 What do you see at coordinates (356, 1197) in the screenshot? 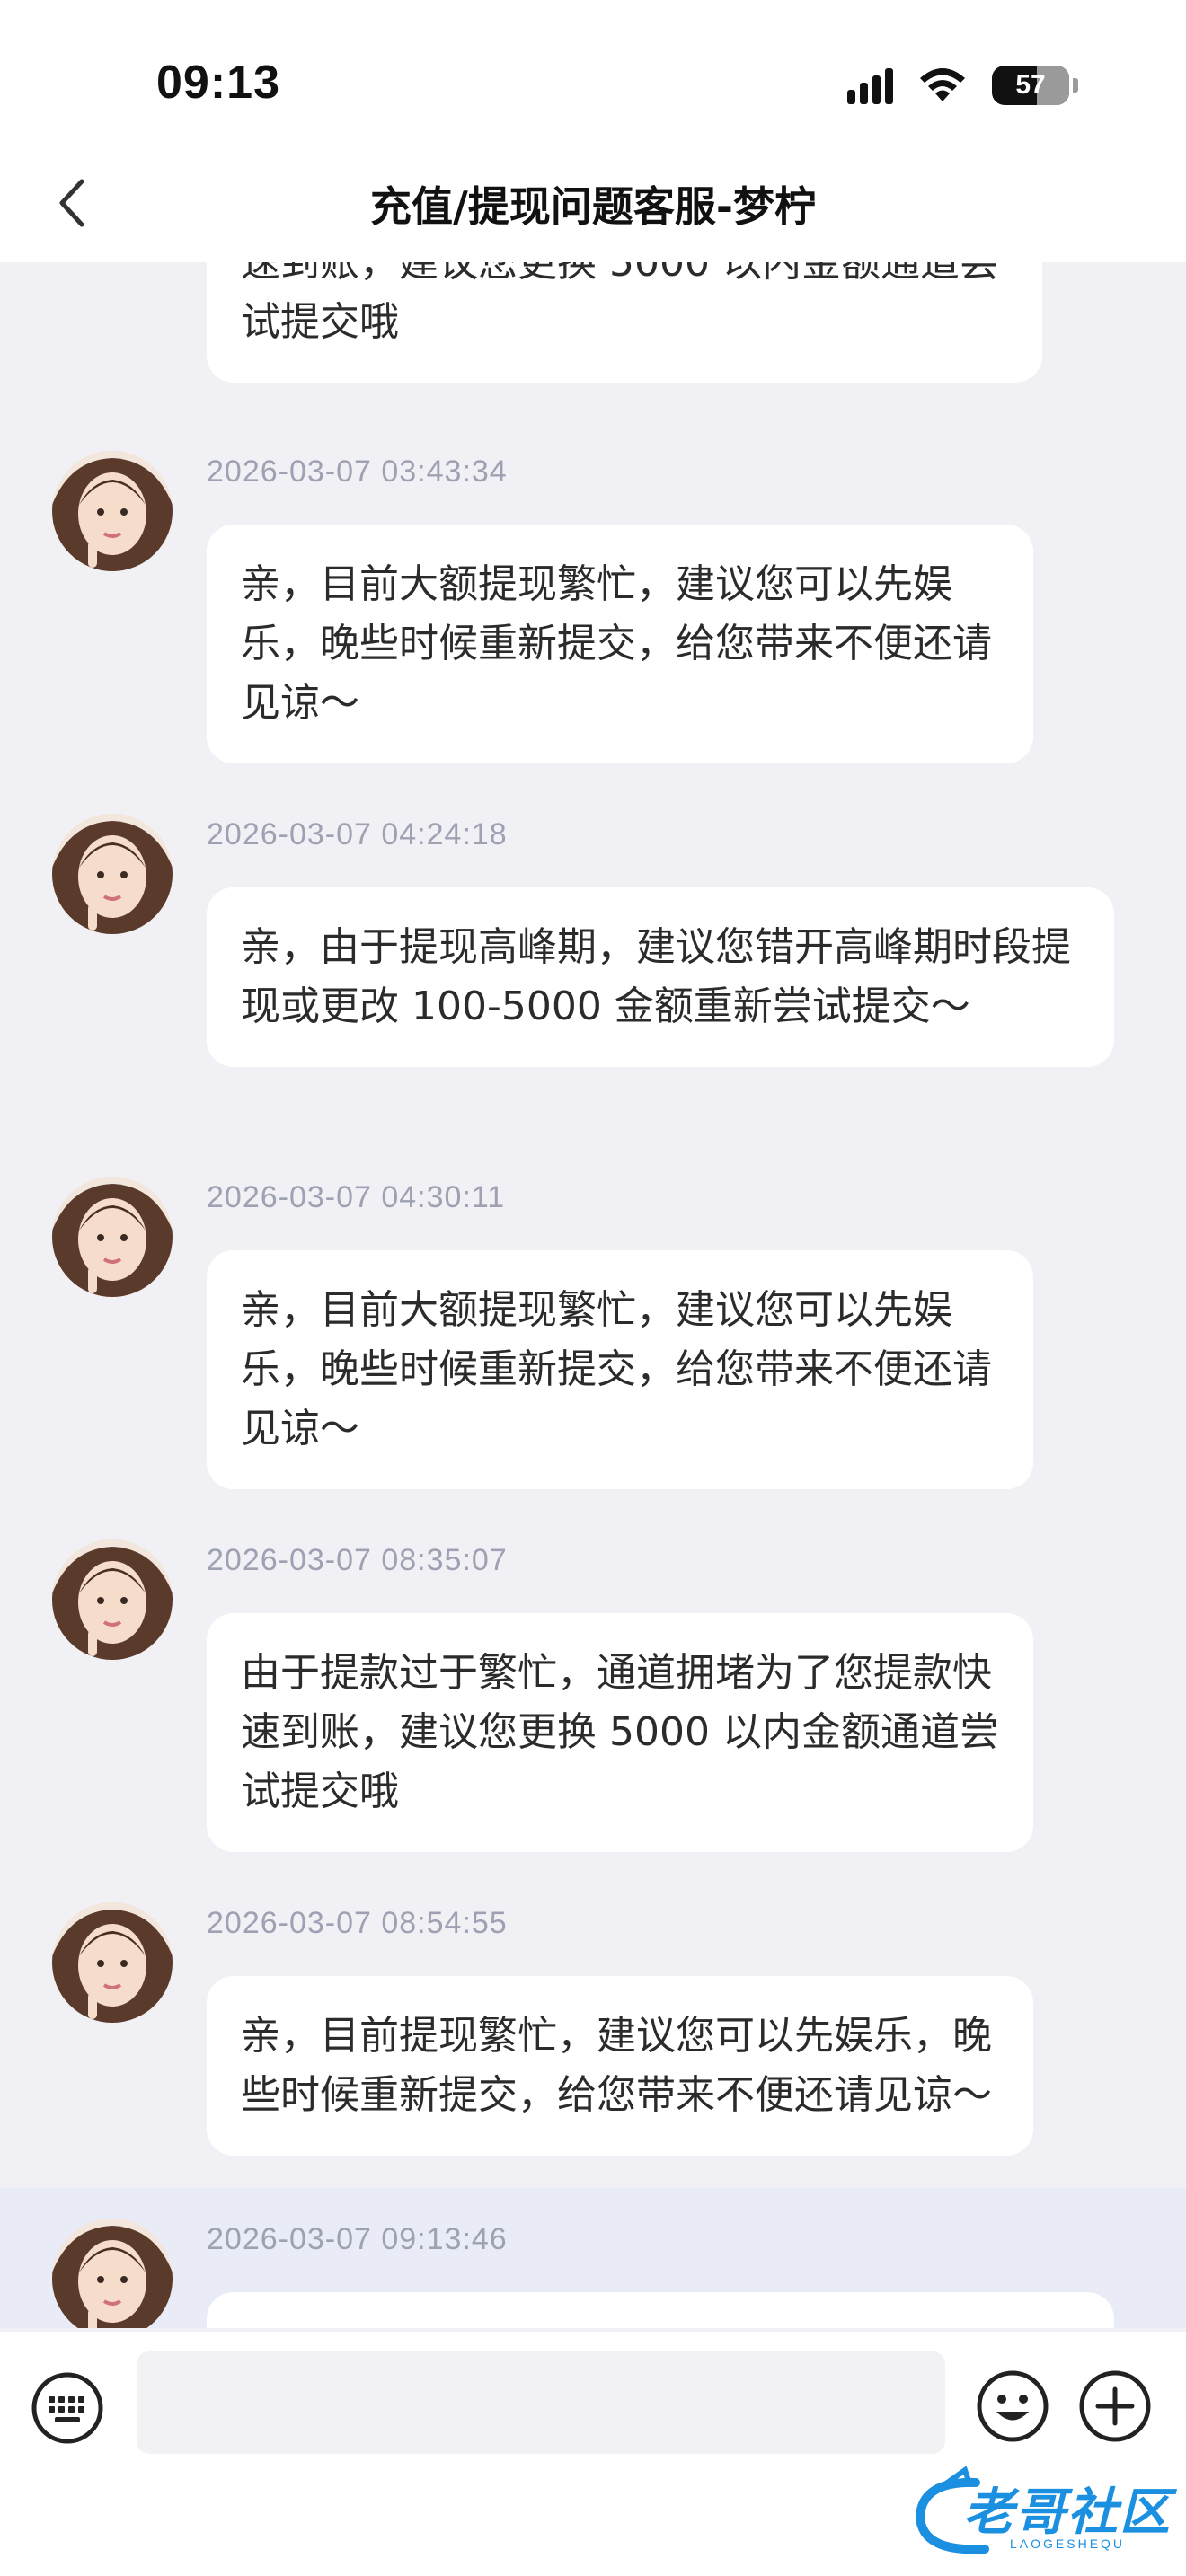
I see `message-timestamp: 2026-03-07 04:30:11` at bounding box center [356, 1197].